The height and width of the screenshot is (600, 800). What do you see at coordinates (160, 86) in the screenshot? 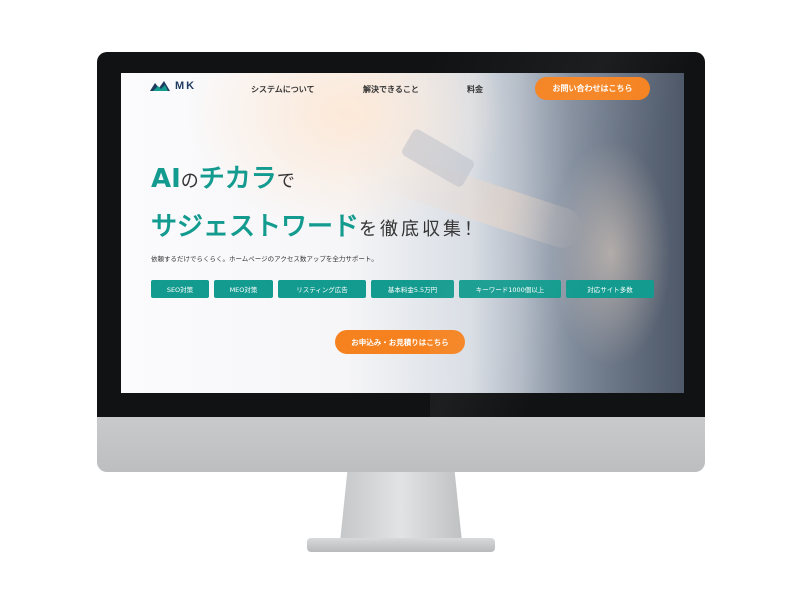
I see `logo-mark-icon` at bounding box center [160, 86].